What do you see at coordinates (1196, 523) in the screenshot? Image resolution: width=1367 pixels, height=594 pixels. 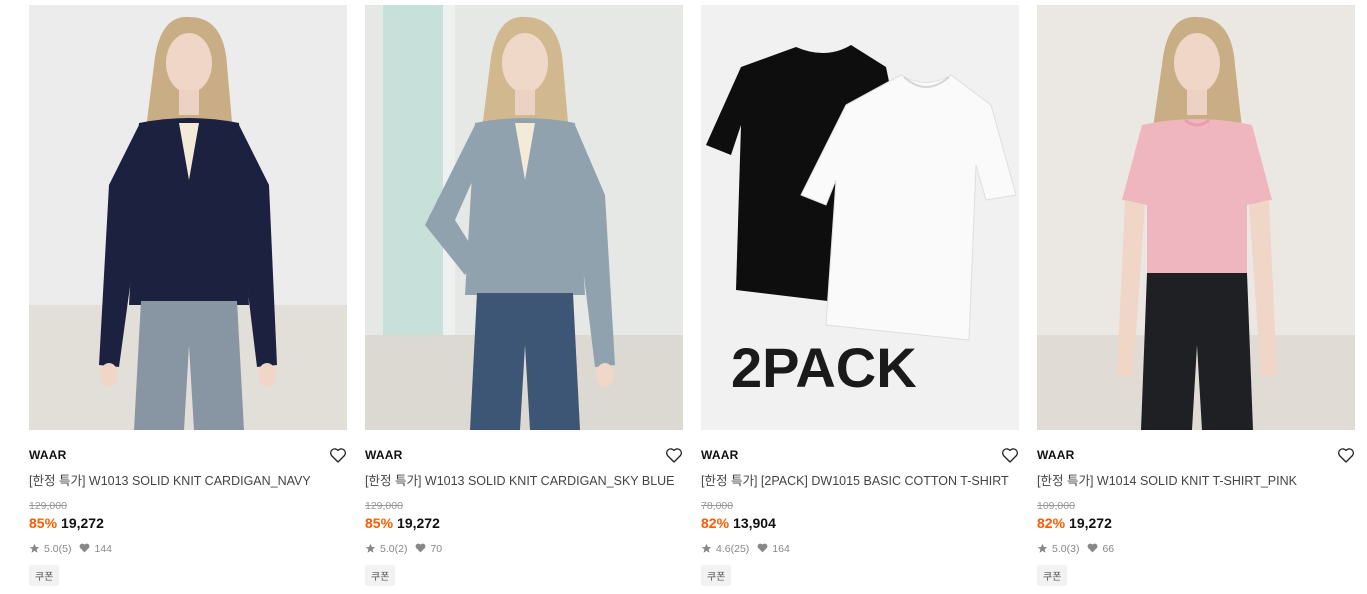 I see `price-row: 82% 19,272` at bounding box center [1196, 523].